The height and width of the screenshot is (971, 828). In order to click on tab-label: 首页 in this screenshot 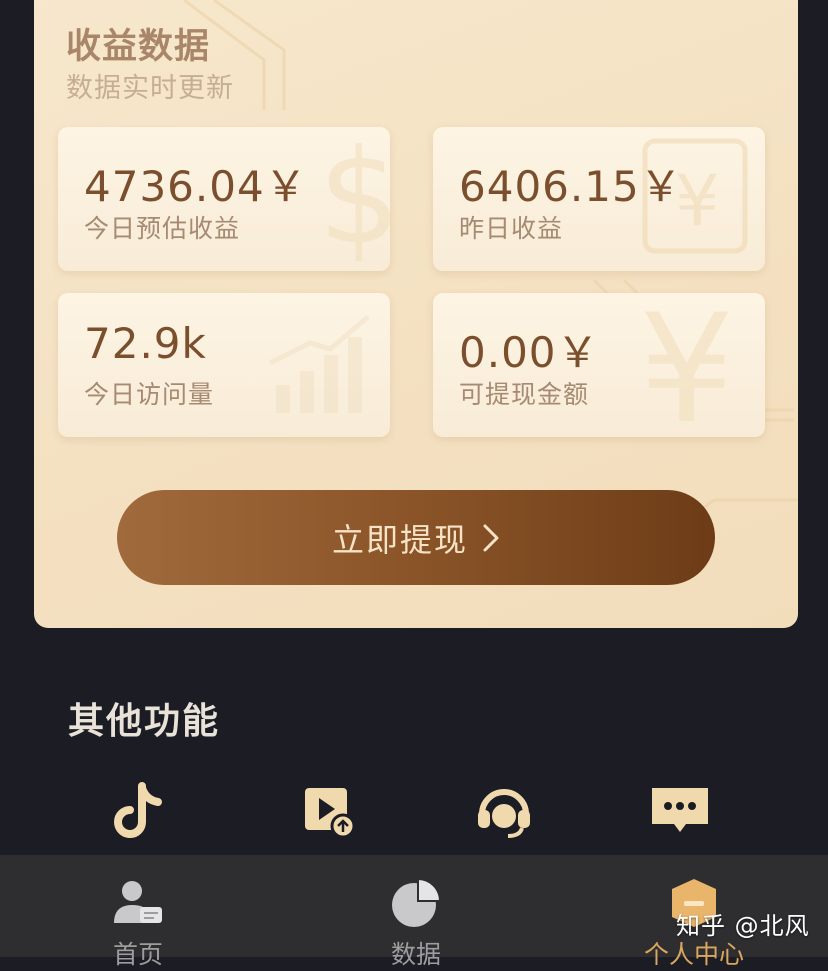, I will do `click(137, 954)`.